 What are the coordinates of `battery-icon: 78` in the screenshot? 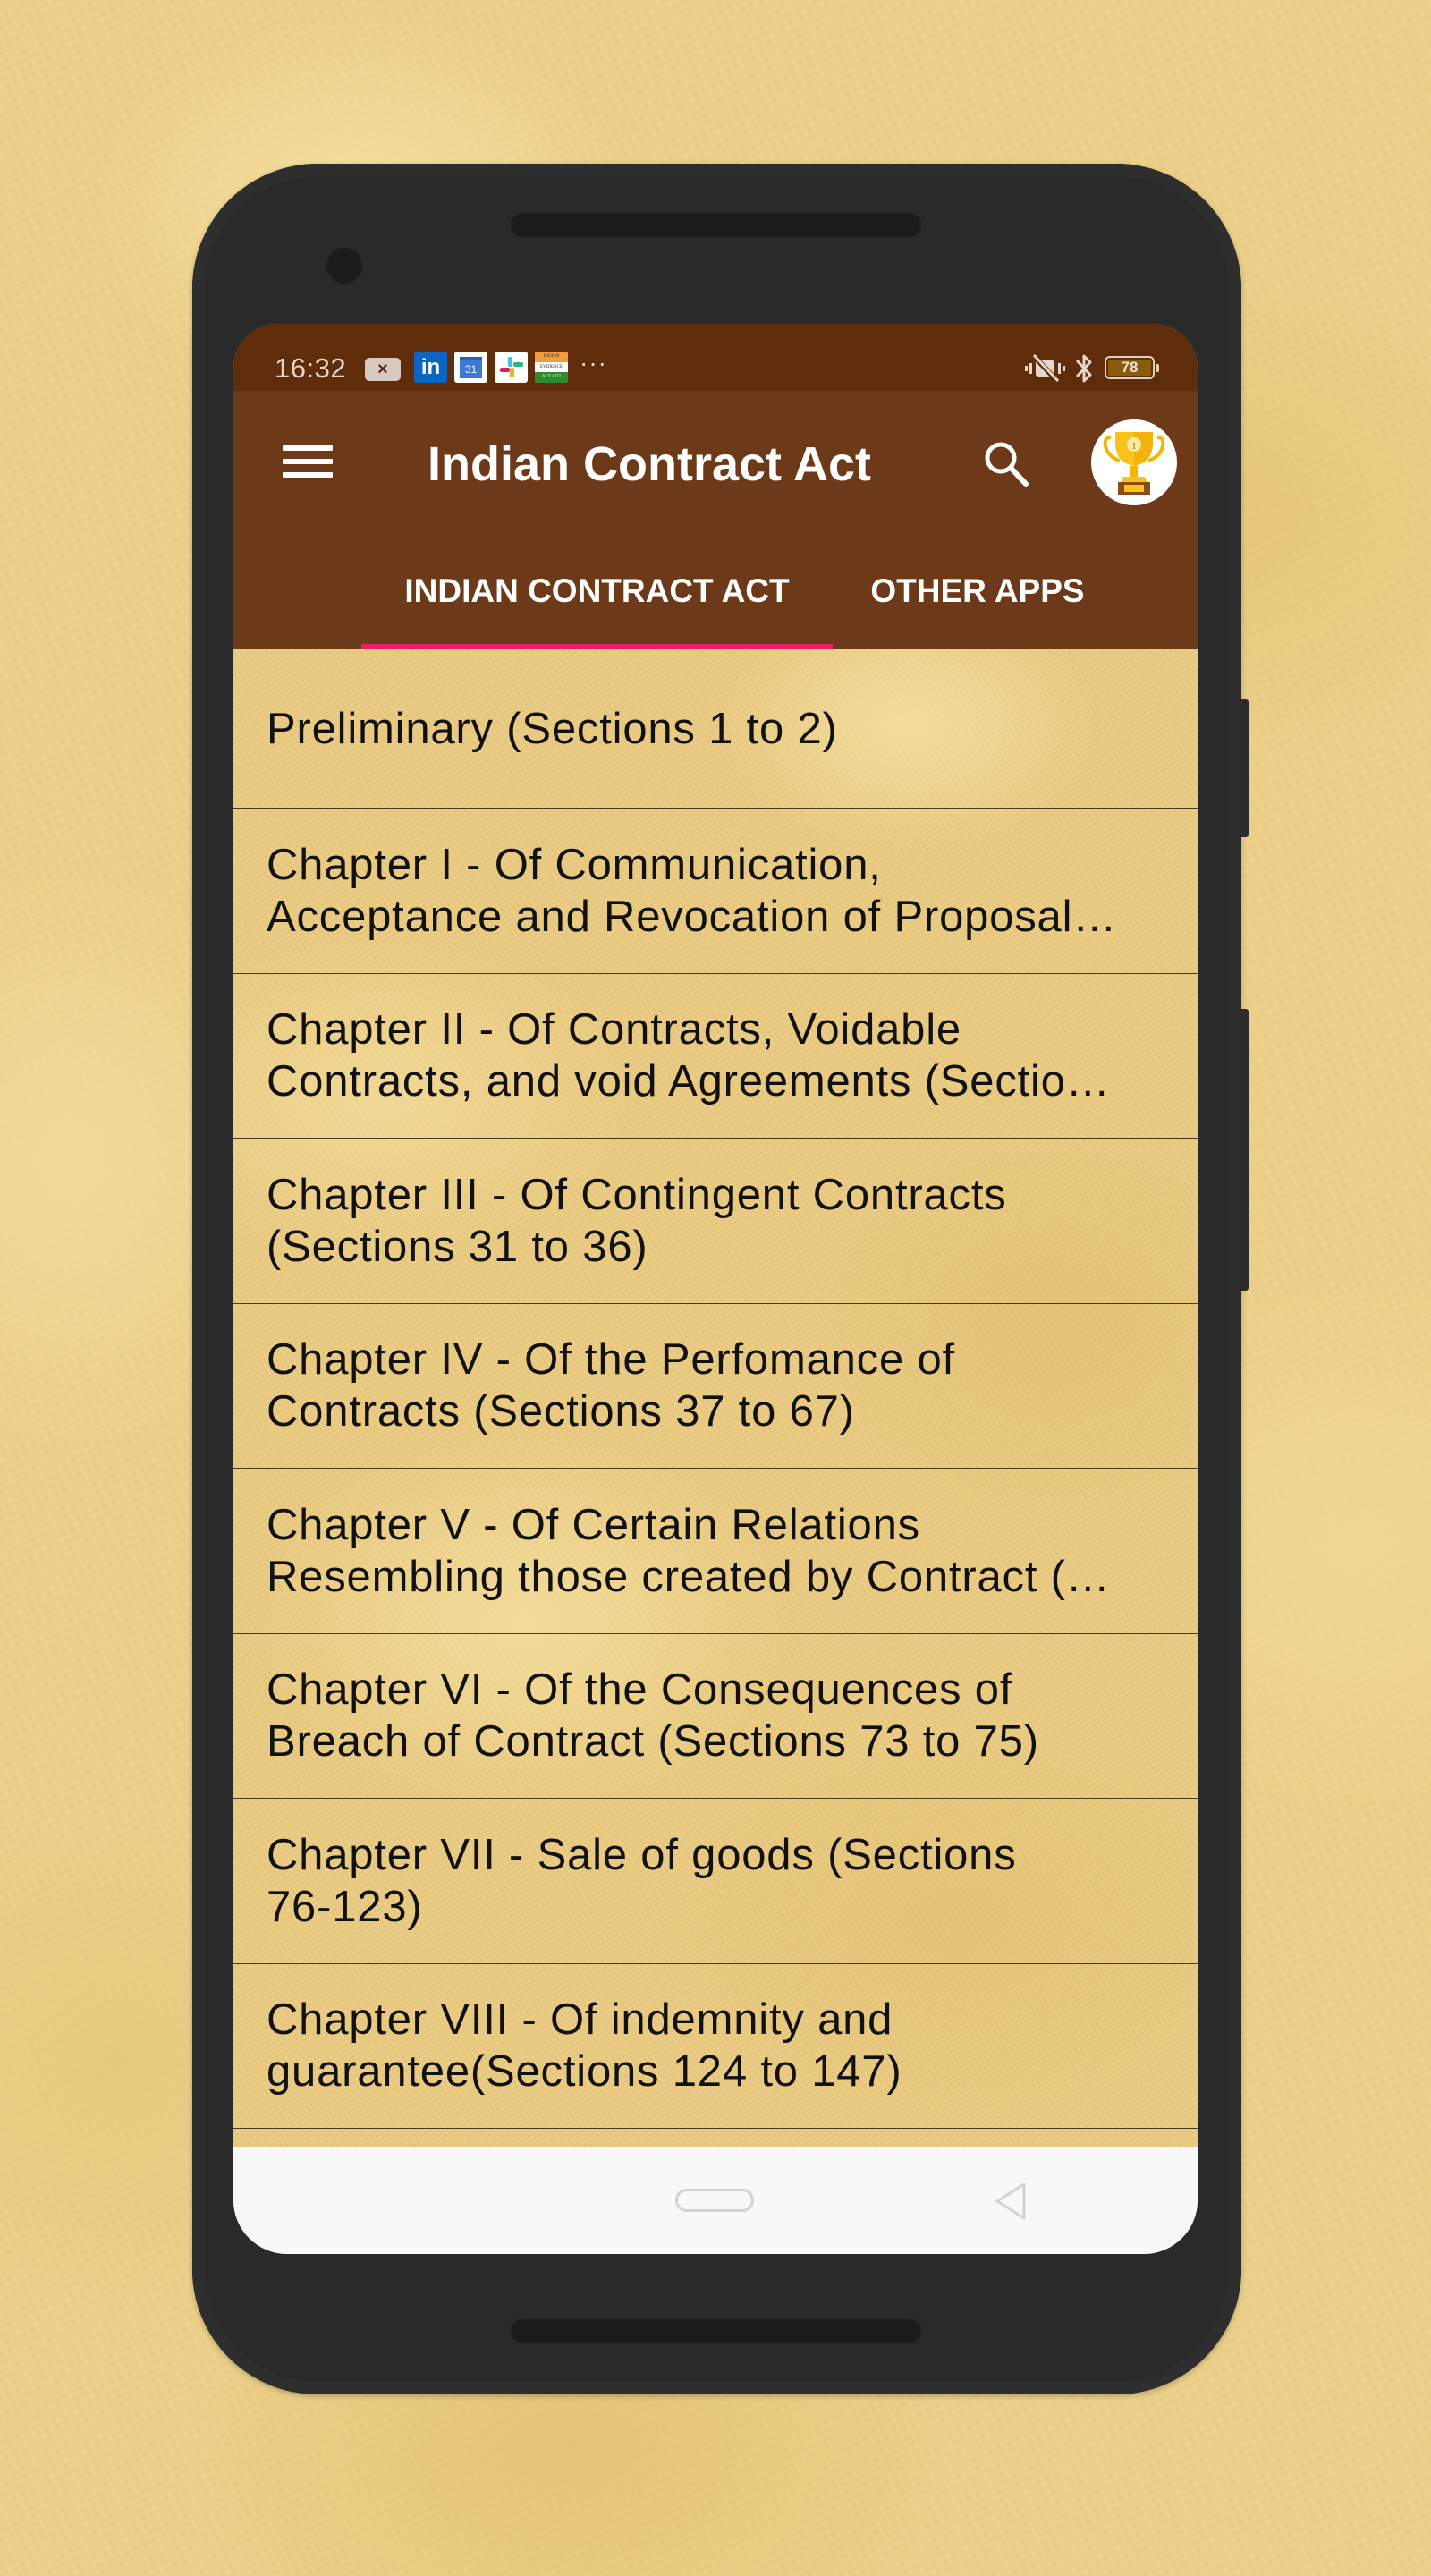 It's located at (1132, 367).